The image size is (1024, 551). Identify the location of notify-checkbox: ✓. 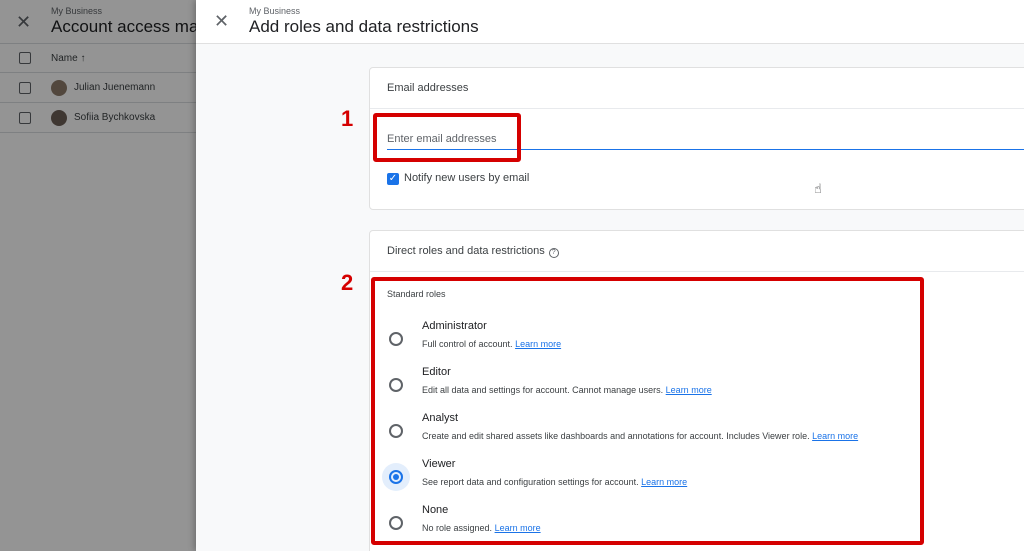
(393, 179).